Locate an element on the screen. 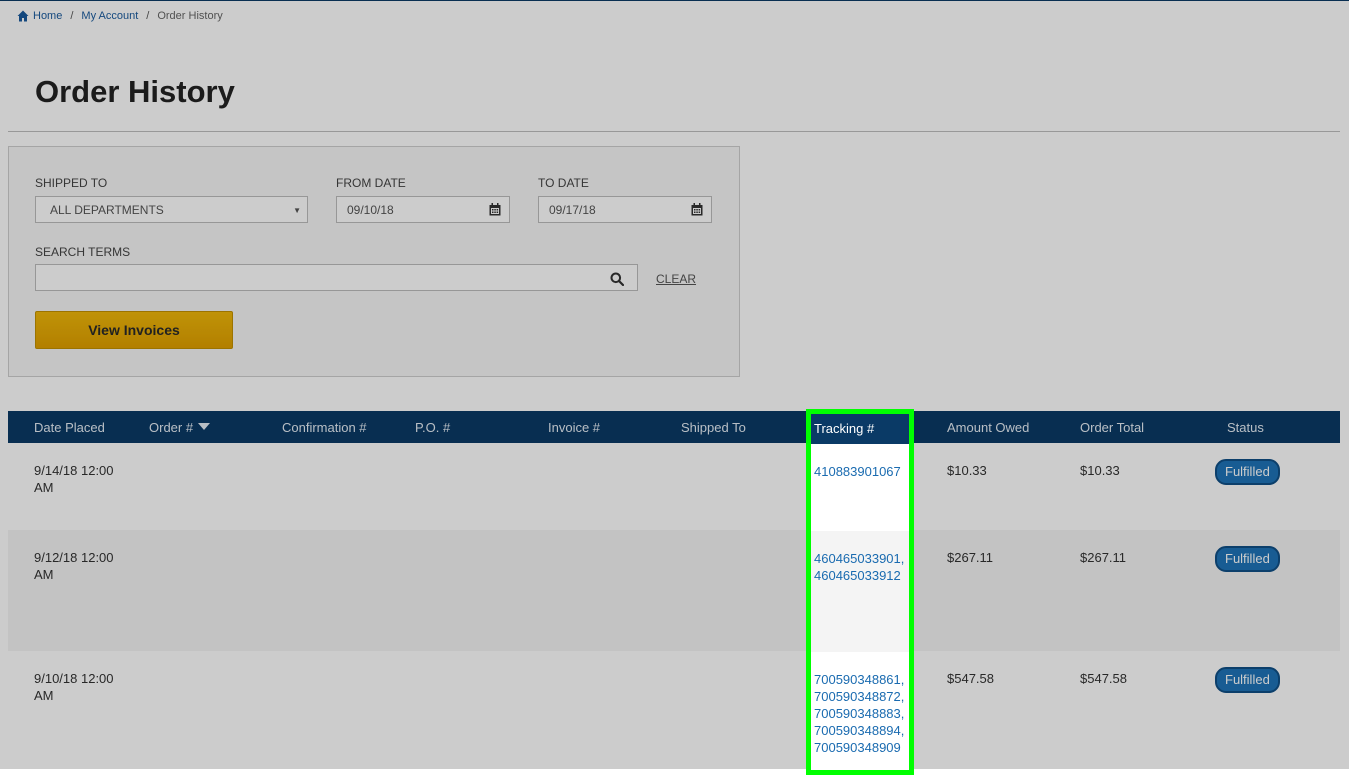 Image resolution: width=1349 pixels, height=775 pixels. column-header-shipped-to: Shipped To is located at coordinates (713, 427).